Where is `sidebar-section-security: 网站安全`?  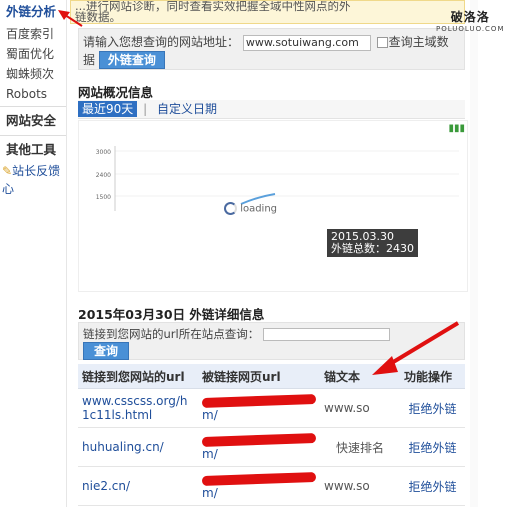
sidebar-section-security: 网站安全 is located at coordinates (33, 121).